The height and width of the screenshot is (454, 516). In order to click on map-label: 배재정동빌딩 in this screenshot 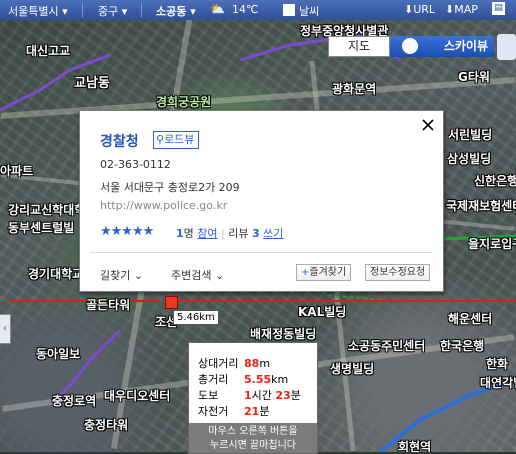, I will do `click(283, 334)`.